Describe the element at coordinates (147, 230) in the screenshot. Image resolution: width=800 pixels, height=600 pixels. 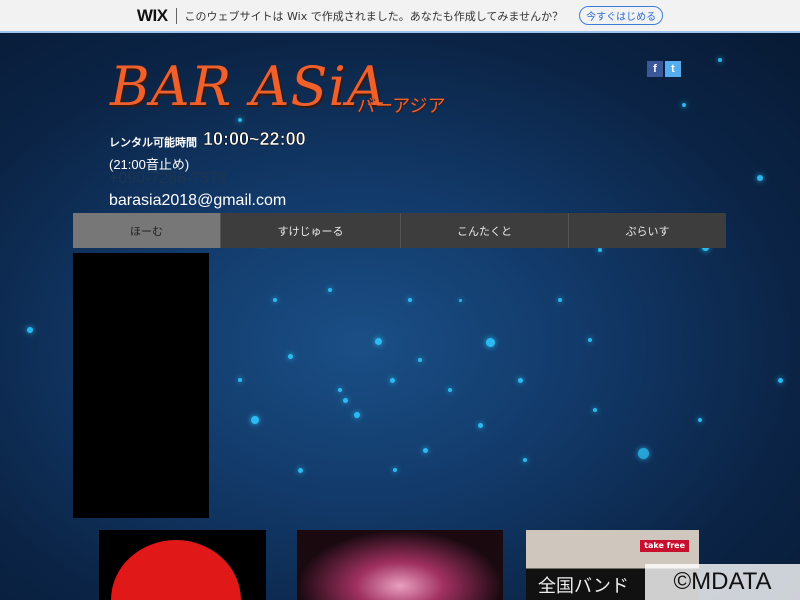
I see `nav-home: ほーむ` at that location.